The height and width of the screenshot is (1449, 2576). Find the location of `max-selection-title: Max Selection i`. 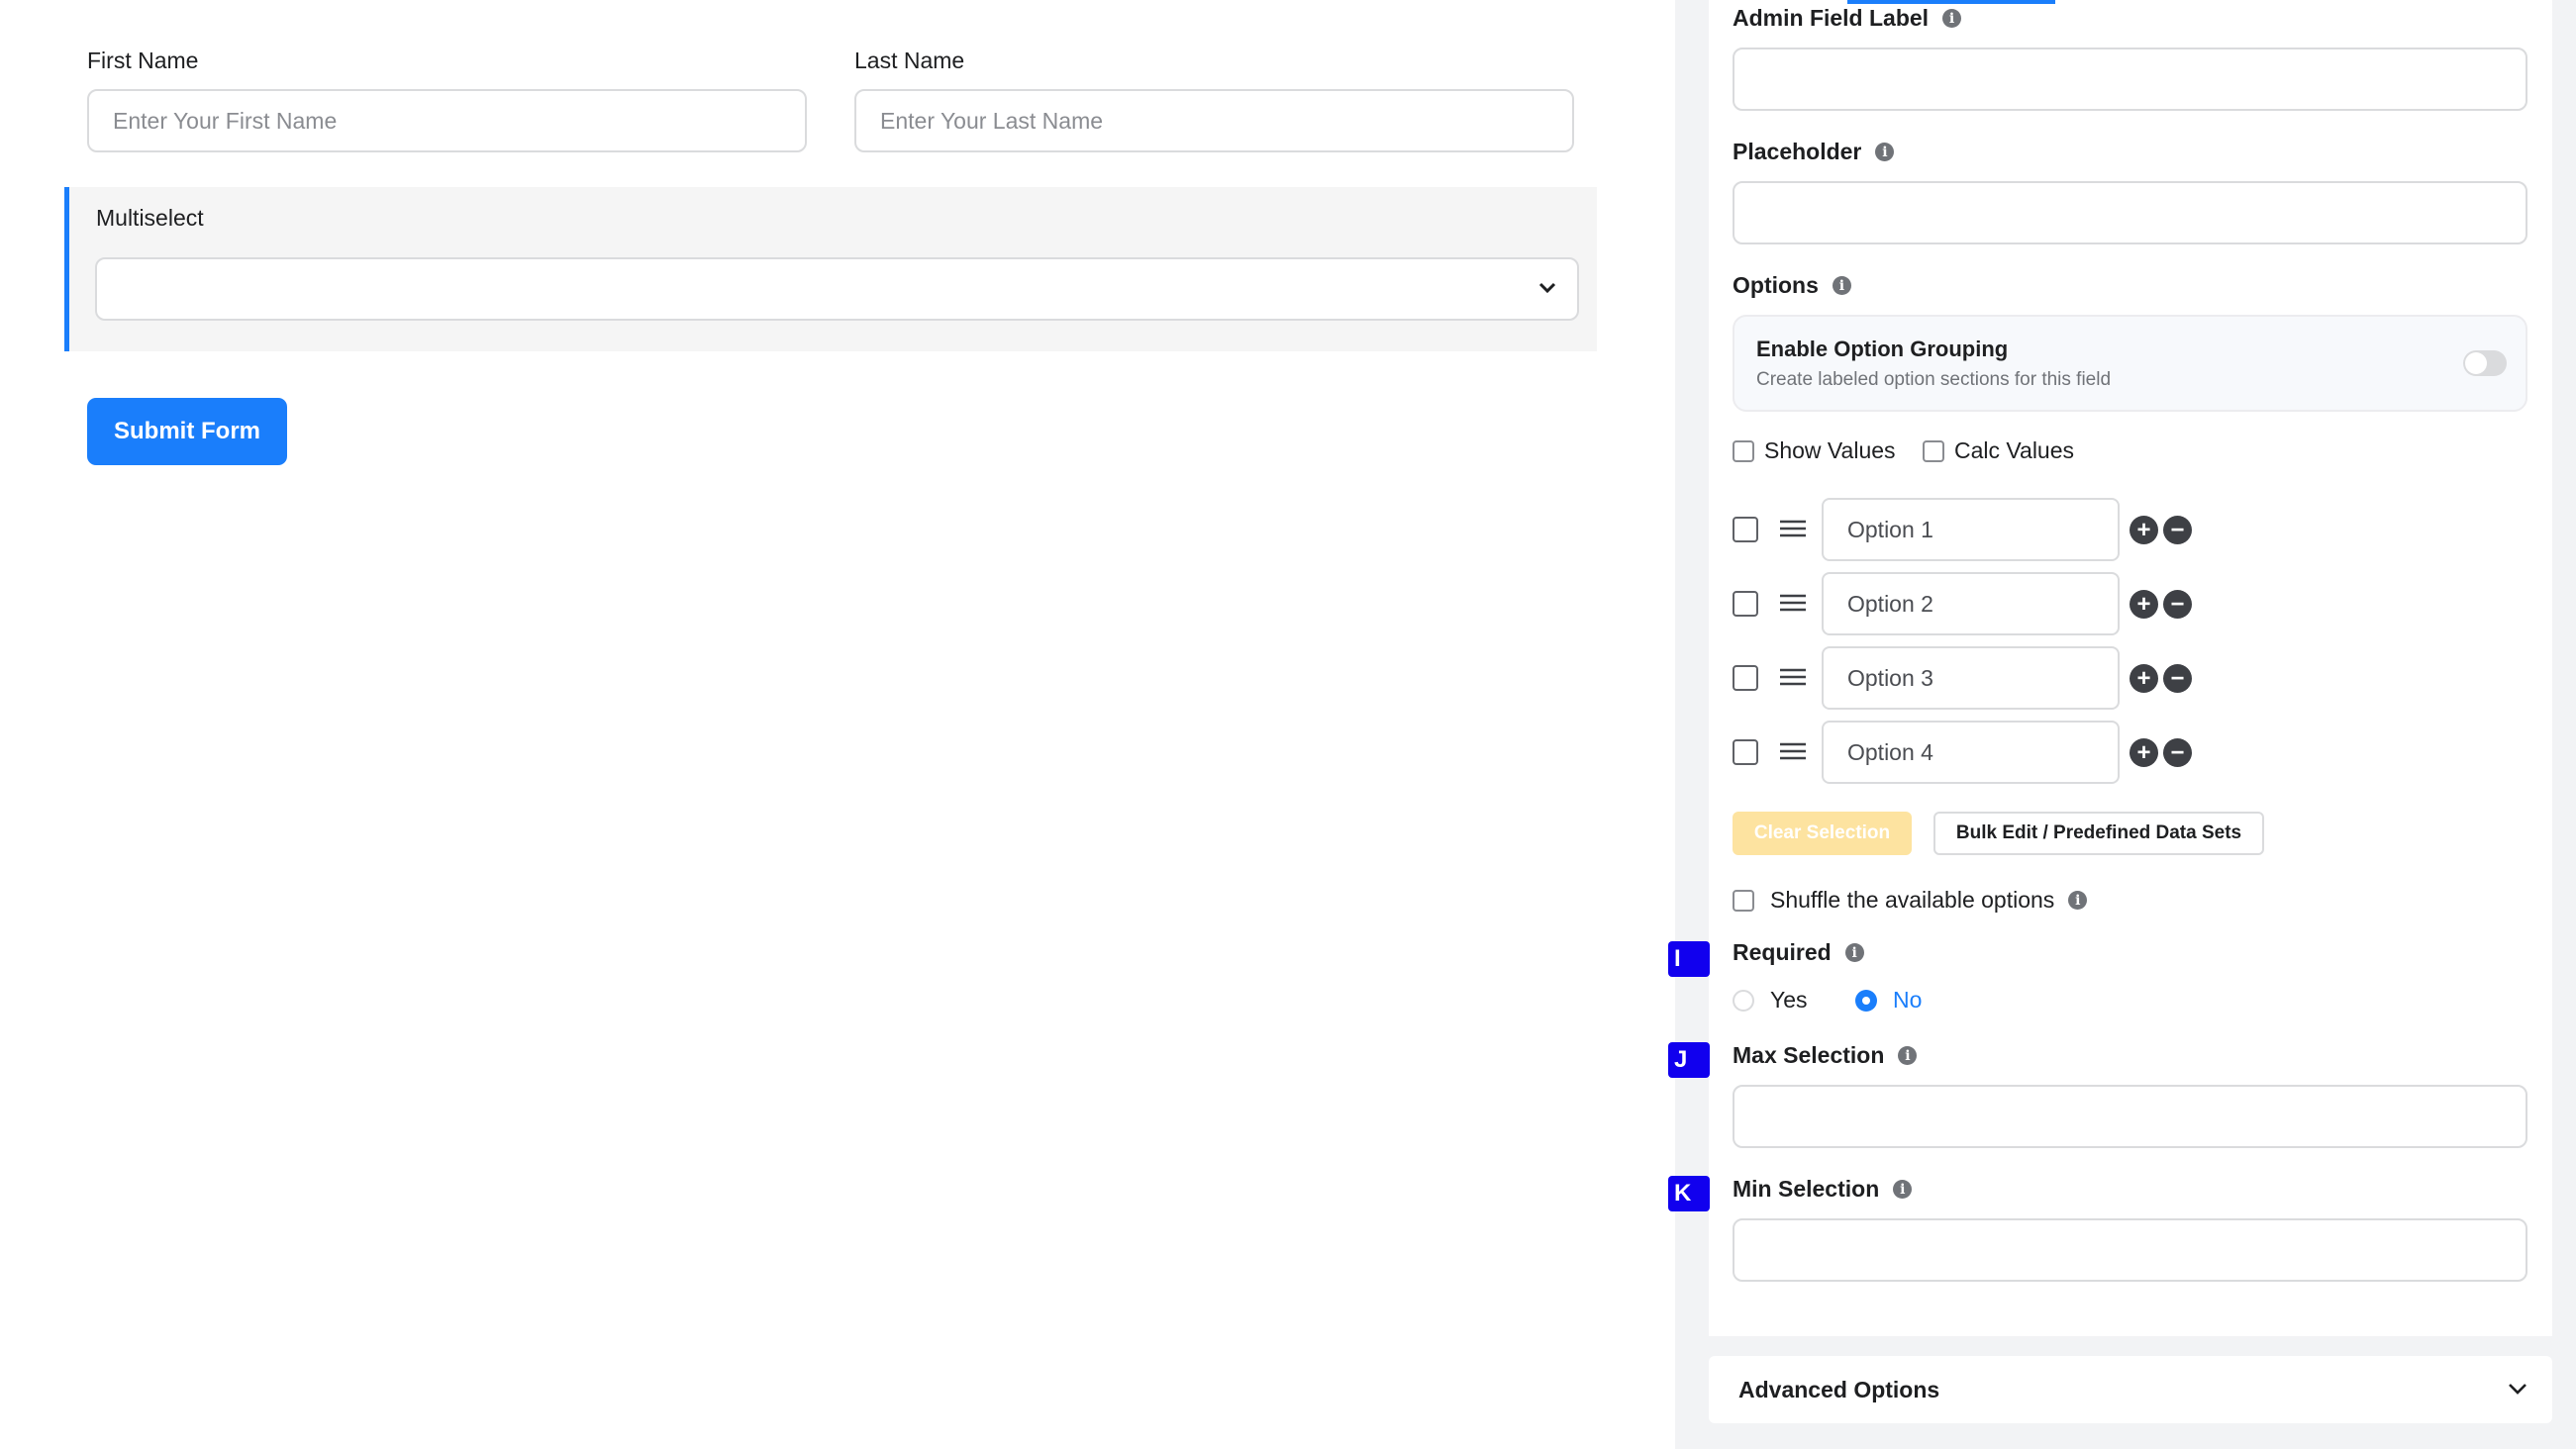

max-selection-title: Max Selection i is located at coordinates (1826, 1055).